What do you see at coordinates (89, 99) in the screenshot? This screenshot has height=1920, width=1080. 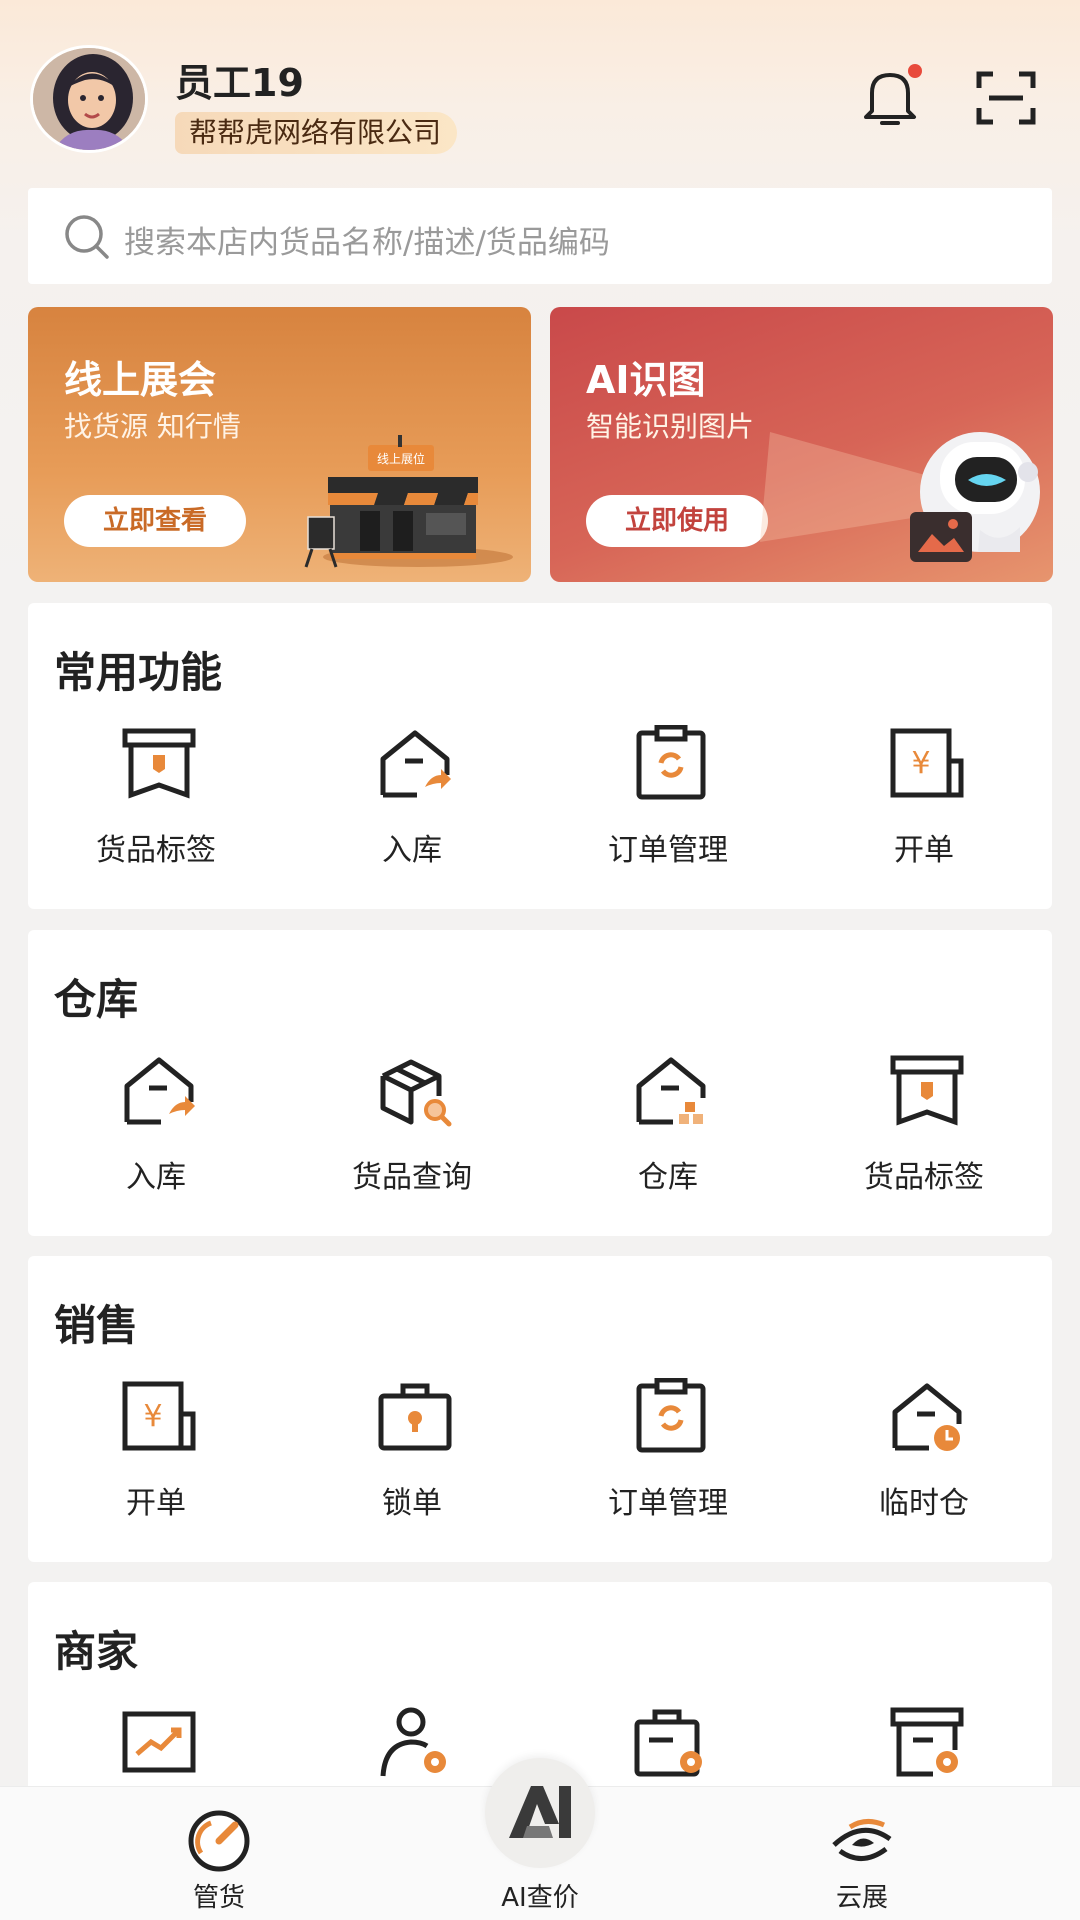 I see `avatar` at bounding box center [89, 99].